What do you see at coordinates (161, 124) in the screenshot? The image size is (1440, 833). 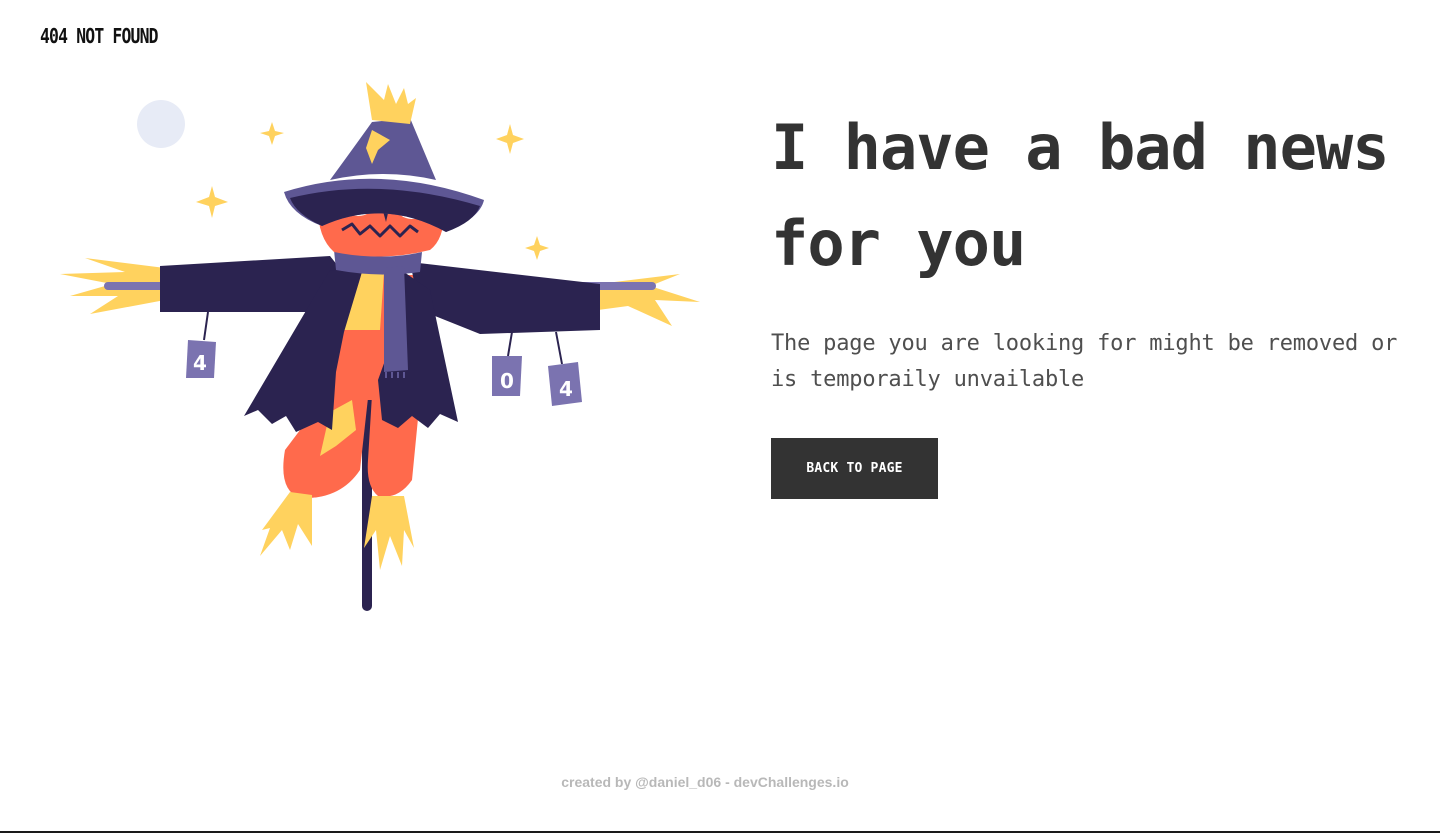 I see `moon-shape` at bounding box center [161, 124].